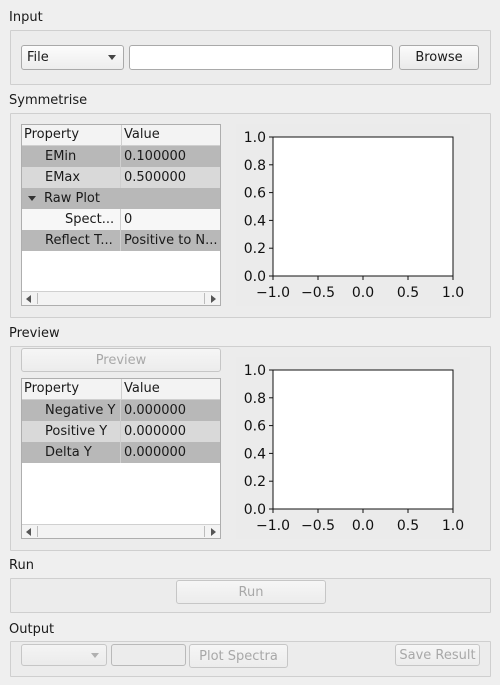 The image size is (500, 685). Describe the element at coordinates (437, 655) in the screenshot. I see `save-result-button: Save Result` at that location.